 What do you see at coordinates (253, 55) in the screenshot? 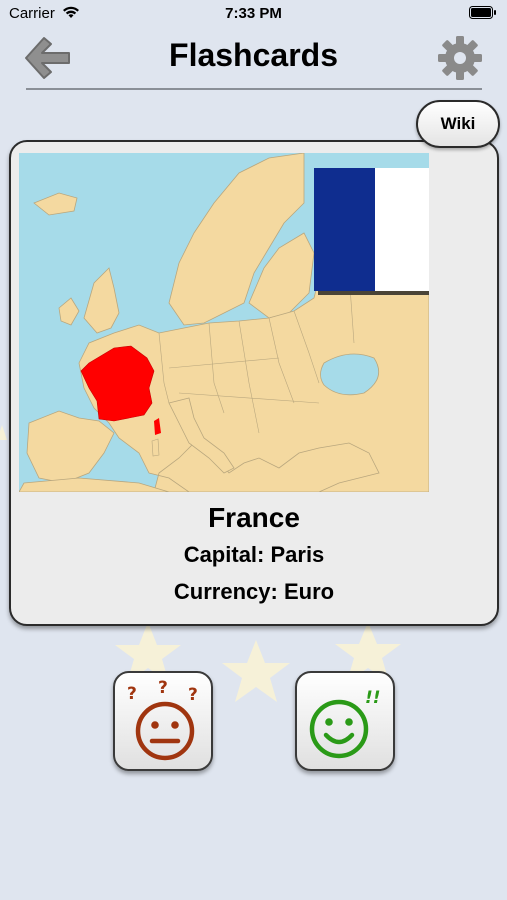
I see `page-title: Flashcards` at bounding box center [253, 55].